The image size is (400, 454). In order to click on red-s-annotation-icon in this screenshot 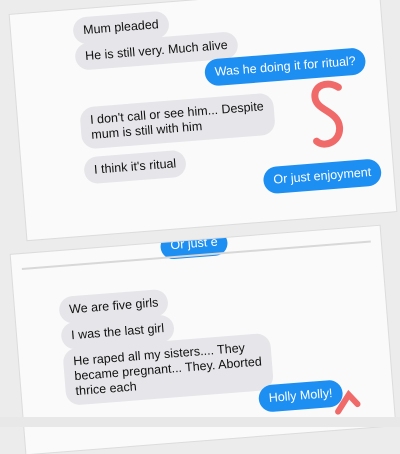, I will do `click(327, 114)`.